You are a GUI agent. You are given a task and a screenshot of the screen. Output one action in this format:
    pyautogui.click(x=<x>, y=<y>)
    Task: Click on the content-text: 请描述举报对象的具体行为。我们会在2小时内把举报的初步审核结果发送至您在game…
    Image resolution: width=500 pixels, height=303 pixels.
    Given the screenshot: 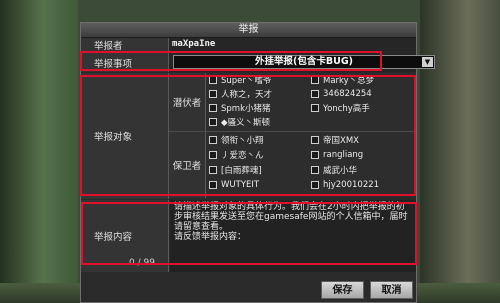 What is the action you would take?
    pyautogui.click(x=291, y=222)
    